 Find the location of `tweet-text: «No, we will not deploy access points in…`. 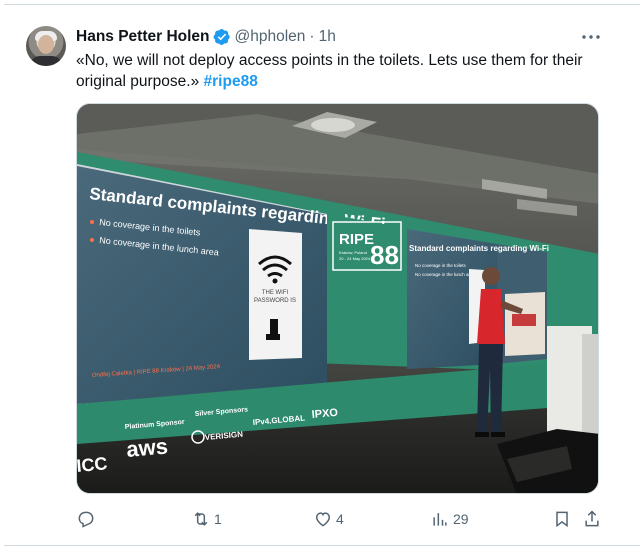

tweet-text: «No, we will not deploy access points in… is located at coordinates (346, 71).